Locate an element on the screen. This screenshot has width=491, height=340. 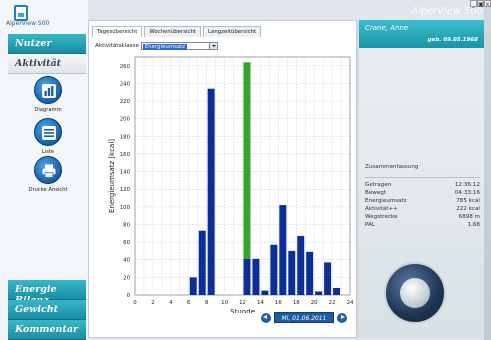
x-tick-label: 22 is located at coordinates (332, 303).